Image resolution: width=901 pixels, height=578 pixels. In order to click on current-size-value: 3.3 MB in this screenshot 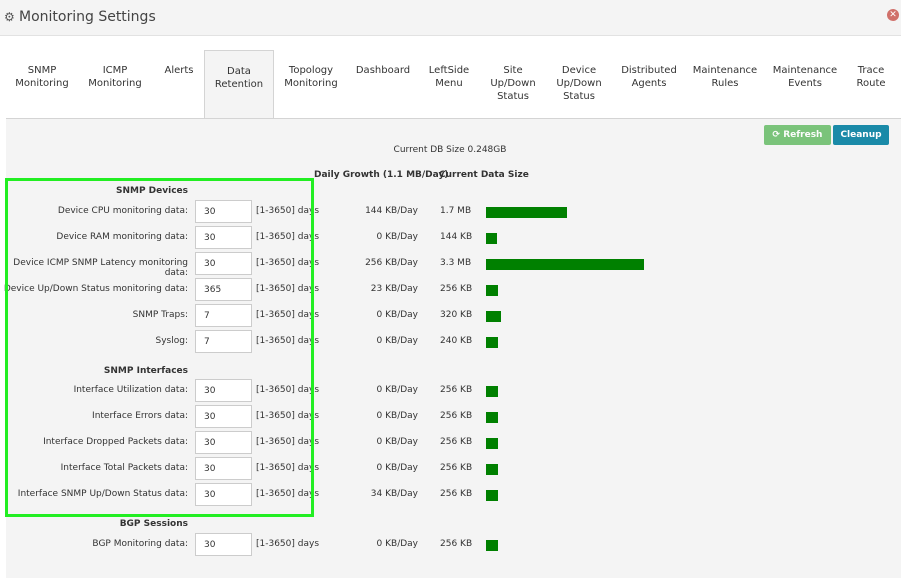, I will do `click(456, 263)`.